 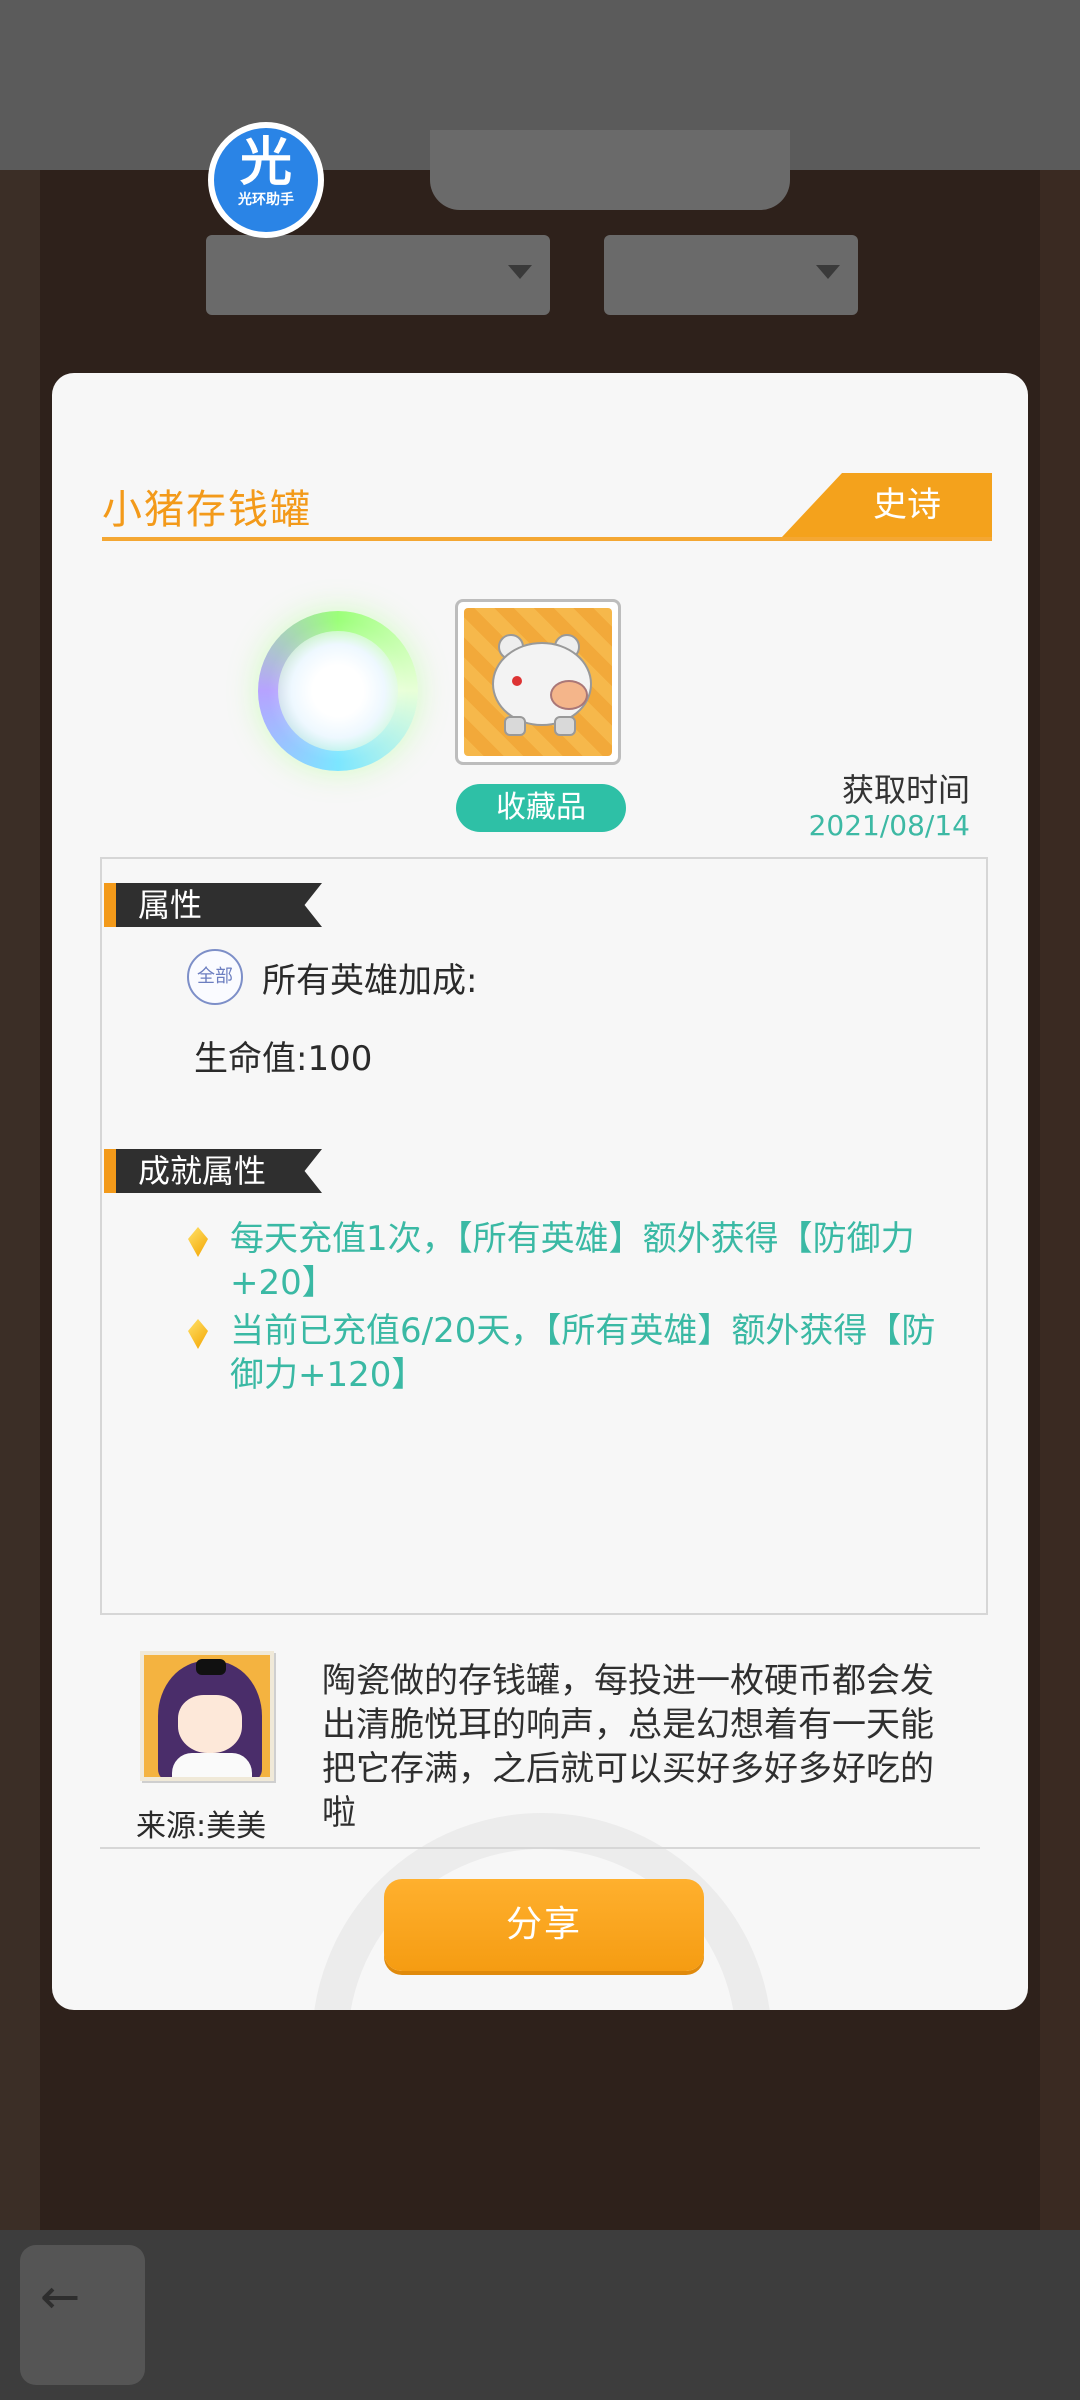 What do you see at coordinates (610, 170) in the screenshot?
I see `background-tab` at bounding box center [610, 170].